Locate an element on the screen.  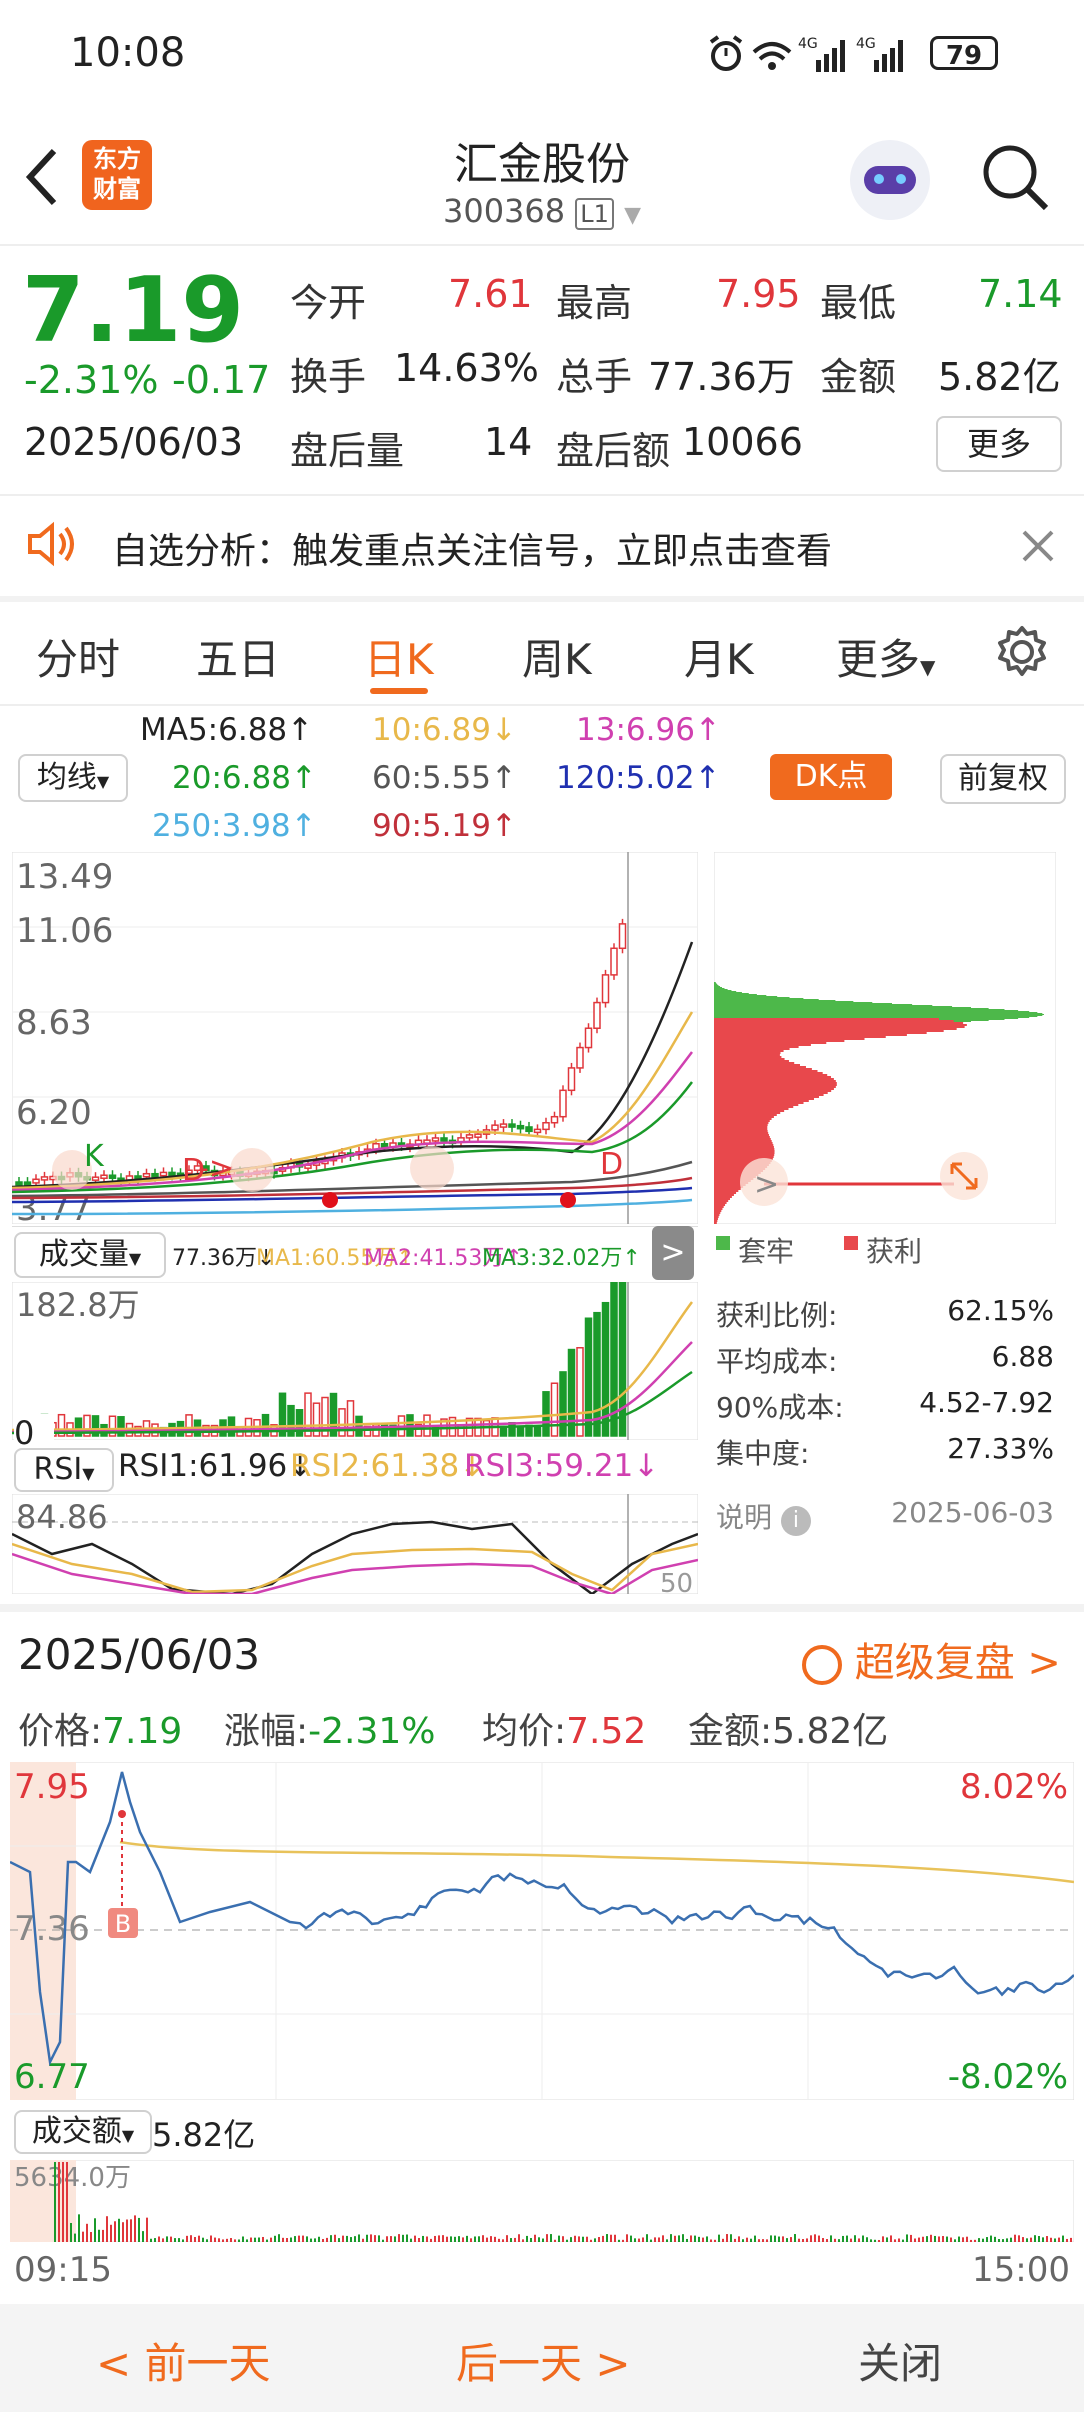
alarm-icon is located at coordinates (726, 53).